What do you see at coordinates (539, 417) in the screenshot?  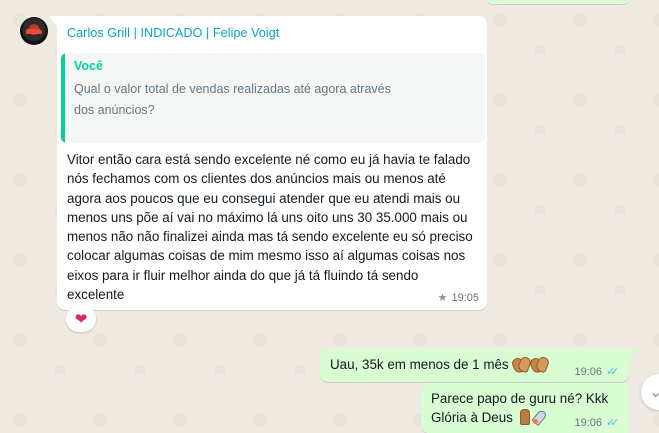 I see `rocket-icon` at bounding box center [539, 417].